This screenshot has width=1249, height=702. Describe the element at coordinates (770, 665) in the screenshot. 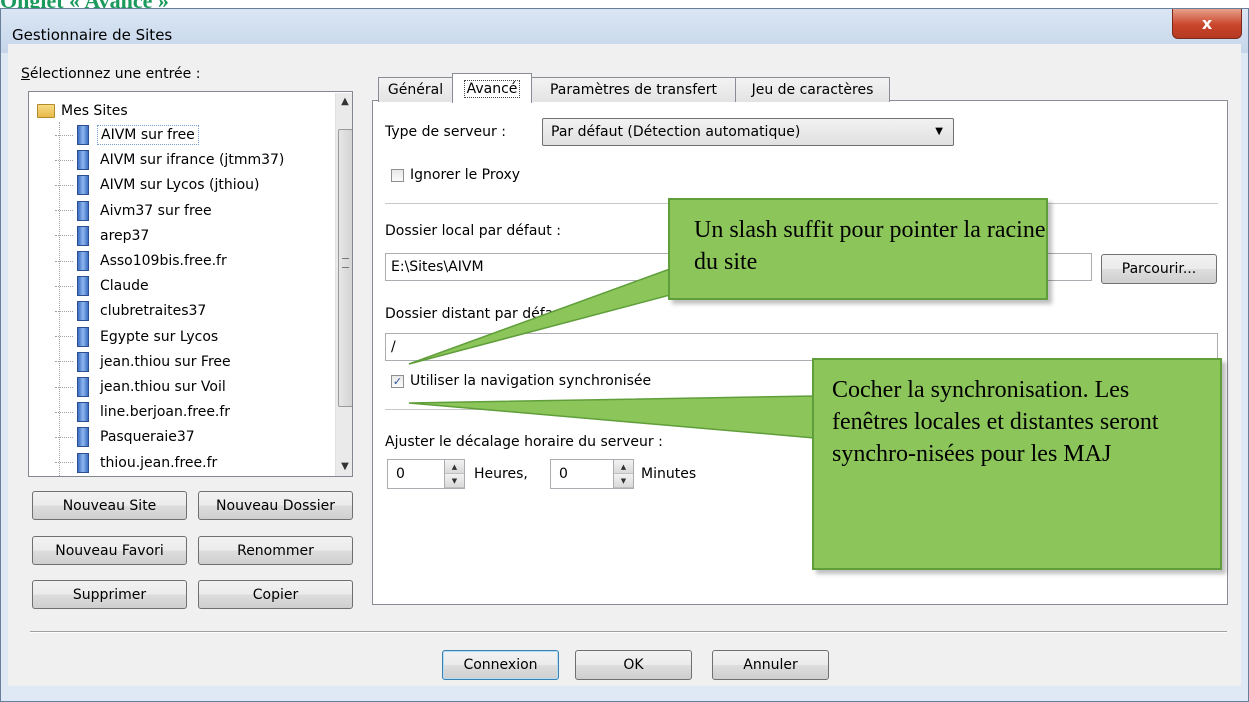

I see `cancel-button: Annuler` at that location.